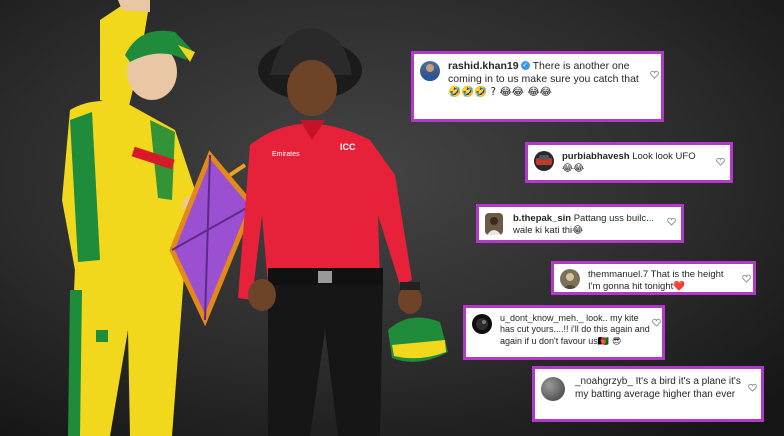 This screenshot has width=784, height=436. I want to click on comment-text: Look look UFO, so click(664, 156).